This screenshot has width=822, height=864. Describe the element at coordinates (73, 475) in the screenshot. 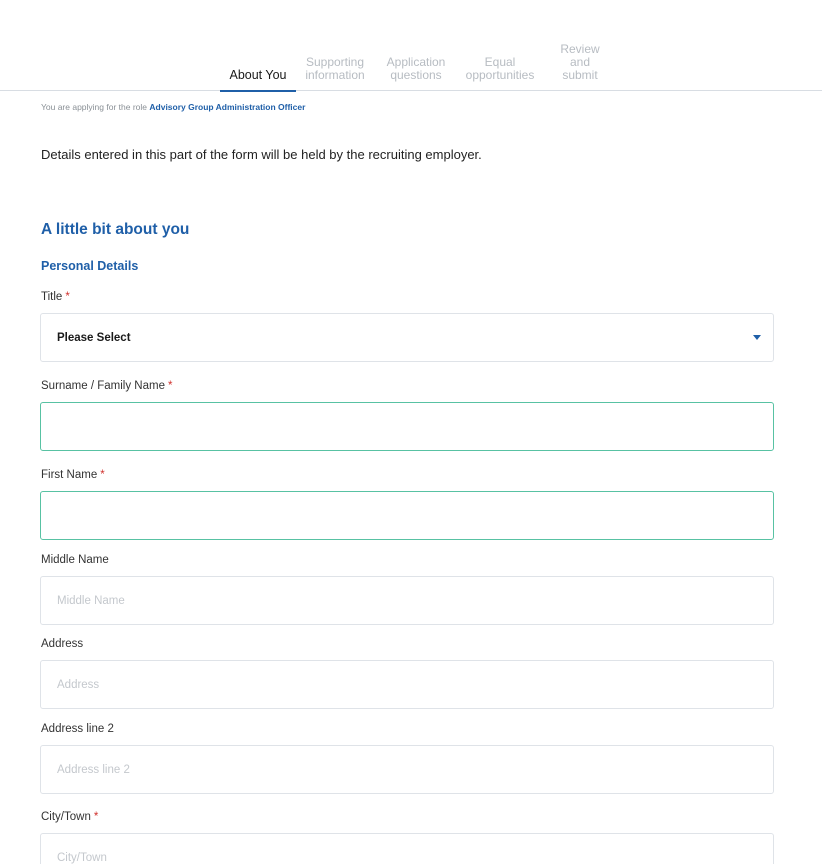

I see `first-name-label: First Name *` at that location.